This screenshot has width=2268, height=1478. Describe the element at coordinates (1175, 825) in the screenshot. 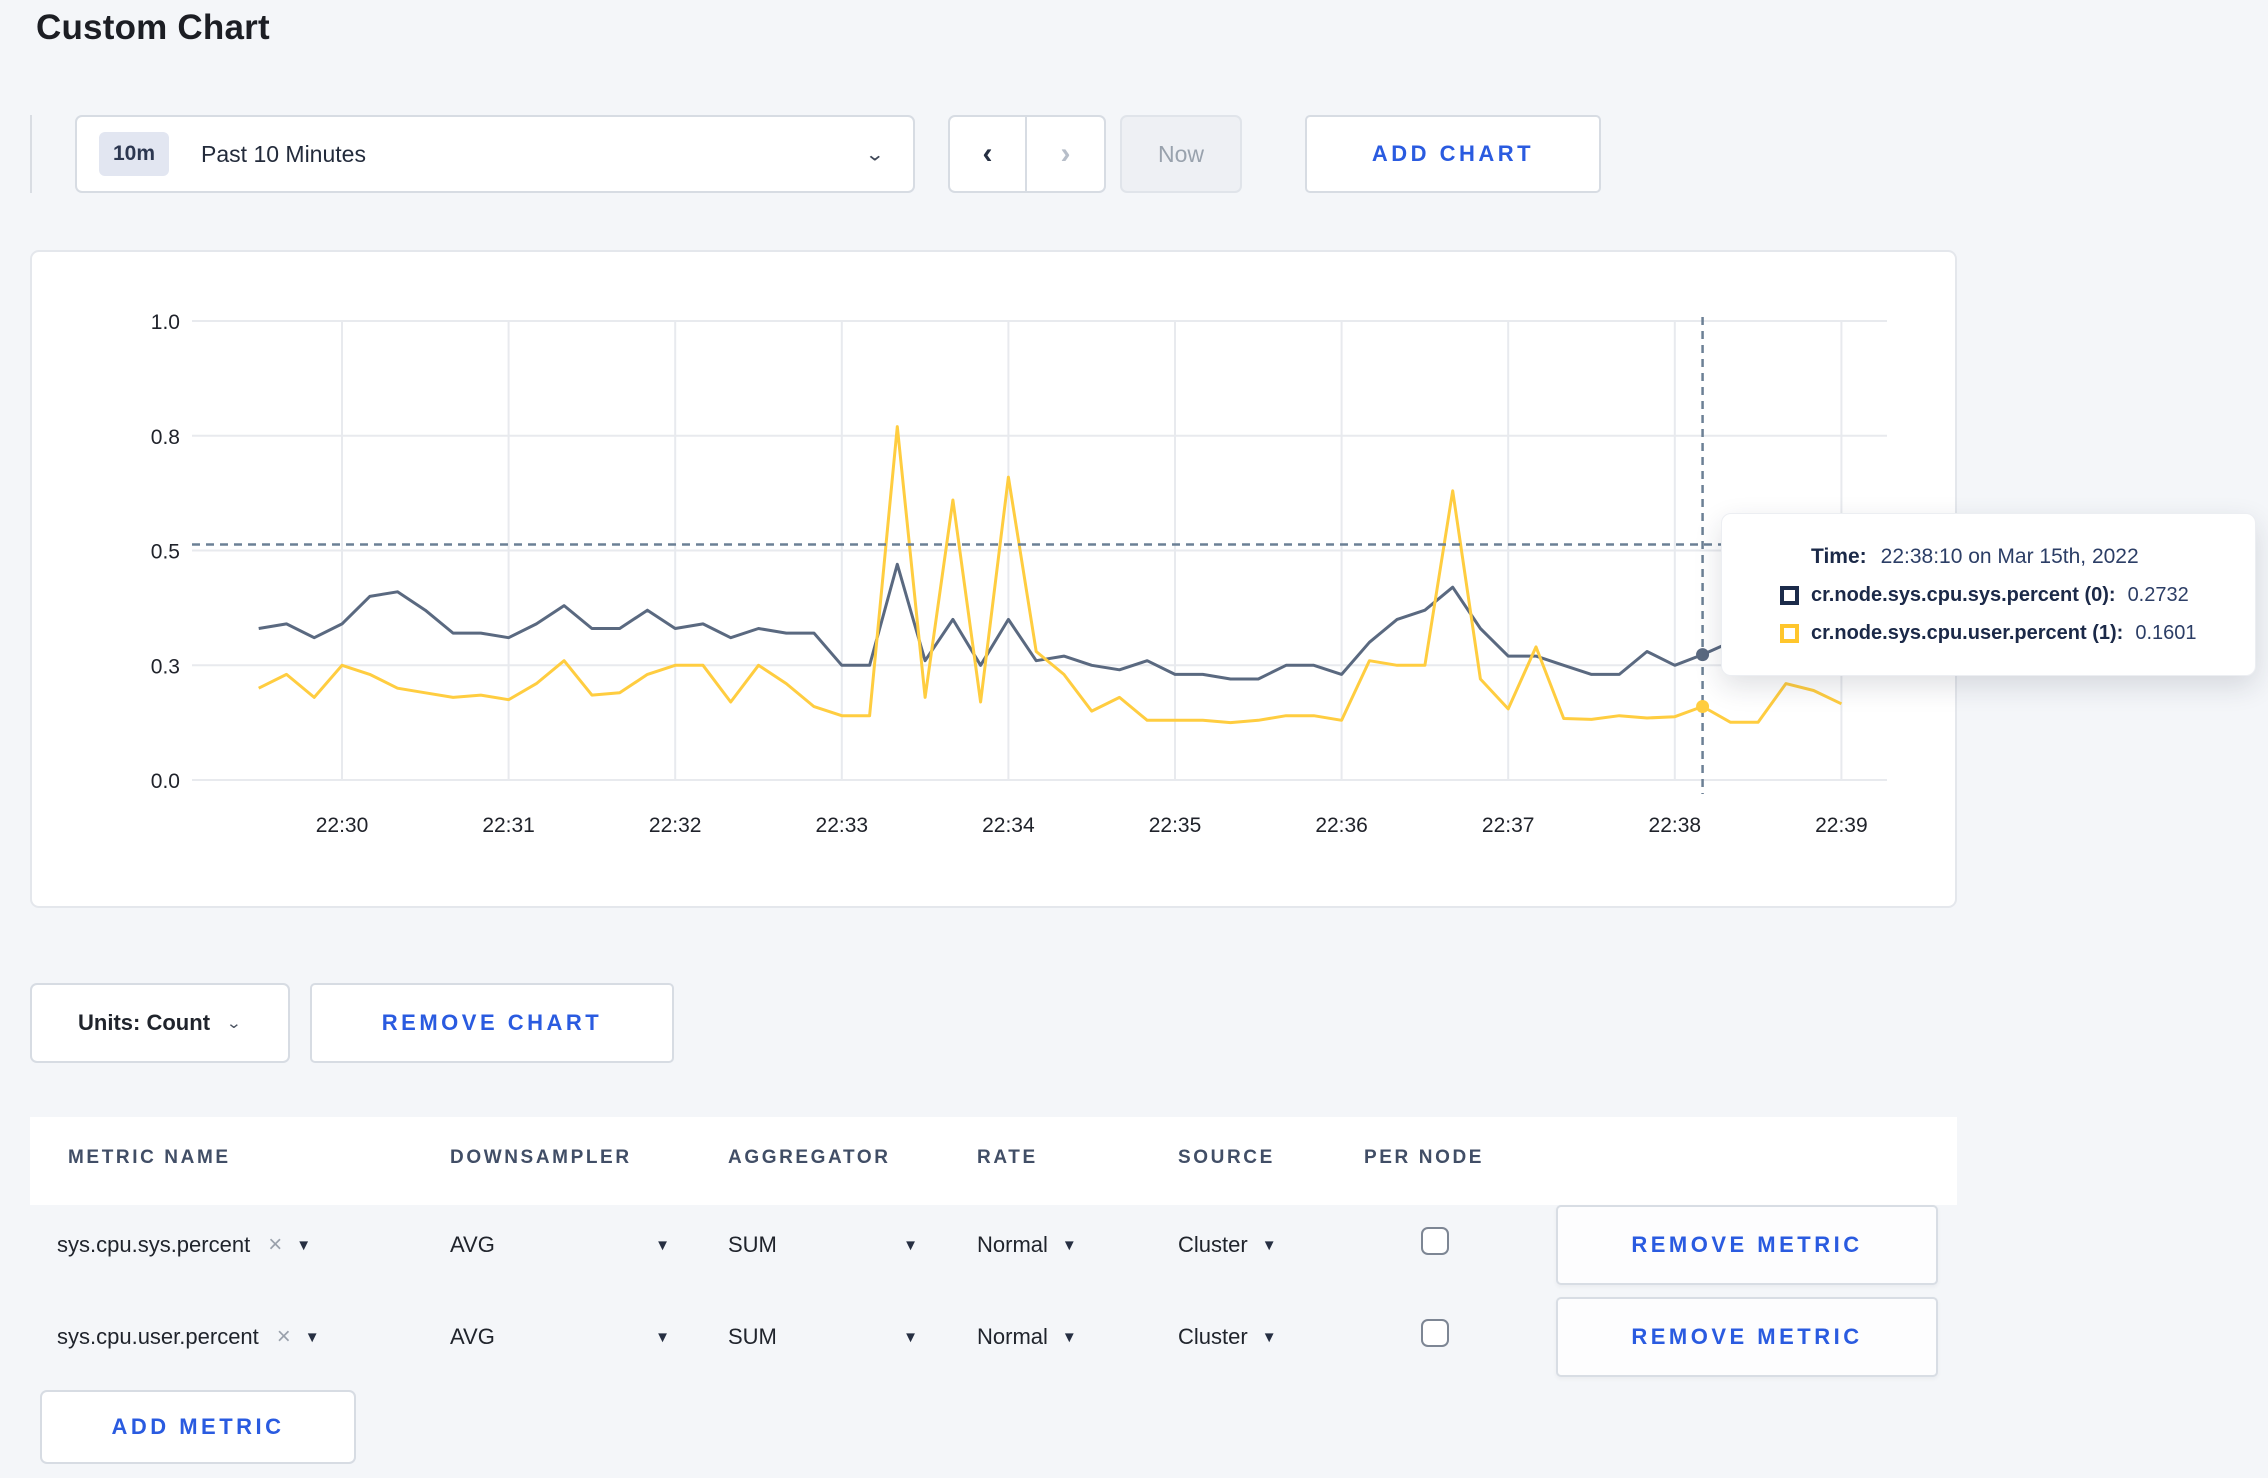

I see `svg-text: 22:35` at that location.